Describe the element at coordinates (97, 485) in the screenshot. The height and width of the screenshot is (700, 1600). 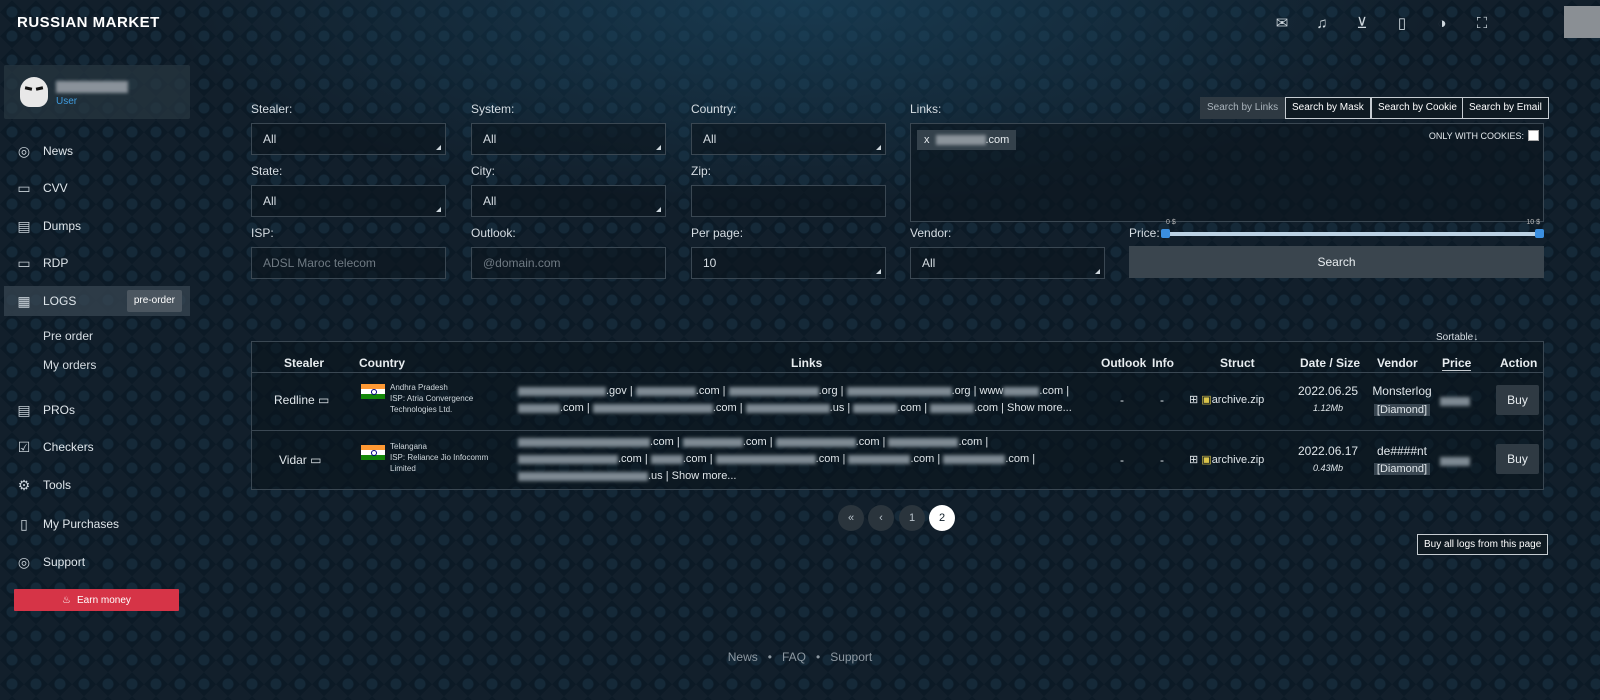
I see `sidebar-item-tools: ⚙ Tools` at that location.